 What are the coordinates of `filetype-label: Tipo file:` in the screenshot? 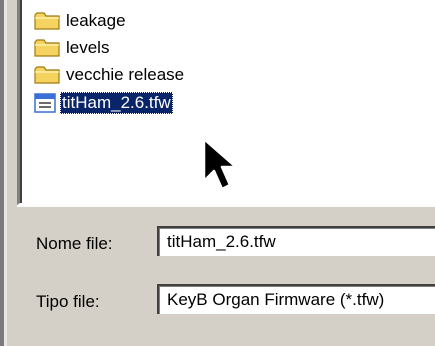 It's located at (68, 301).